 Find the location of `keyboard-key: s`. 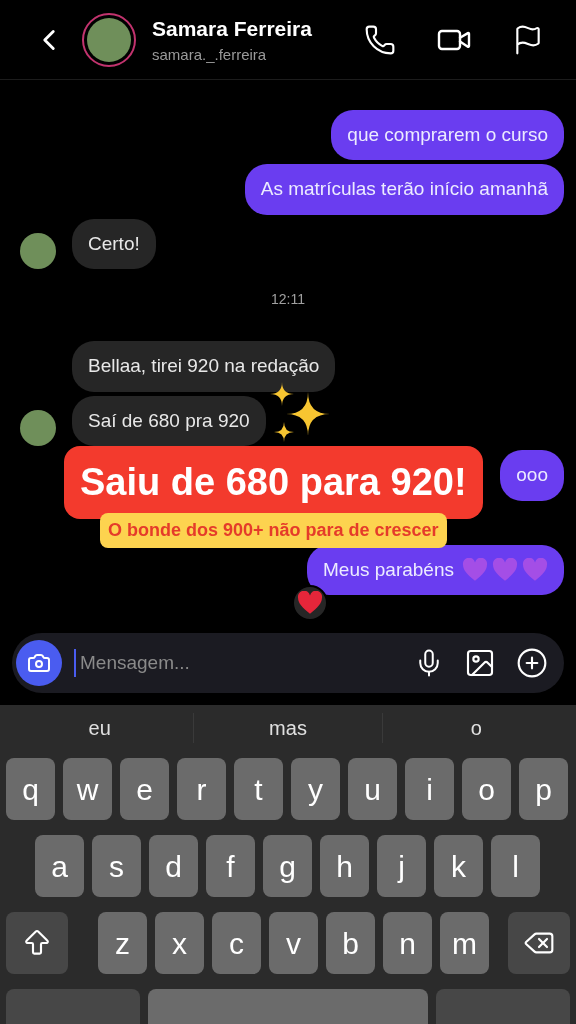

keyboard-key: s is located at coordinates (116, 866).